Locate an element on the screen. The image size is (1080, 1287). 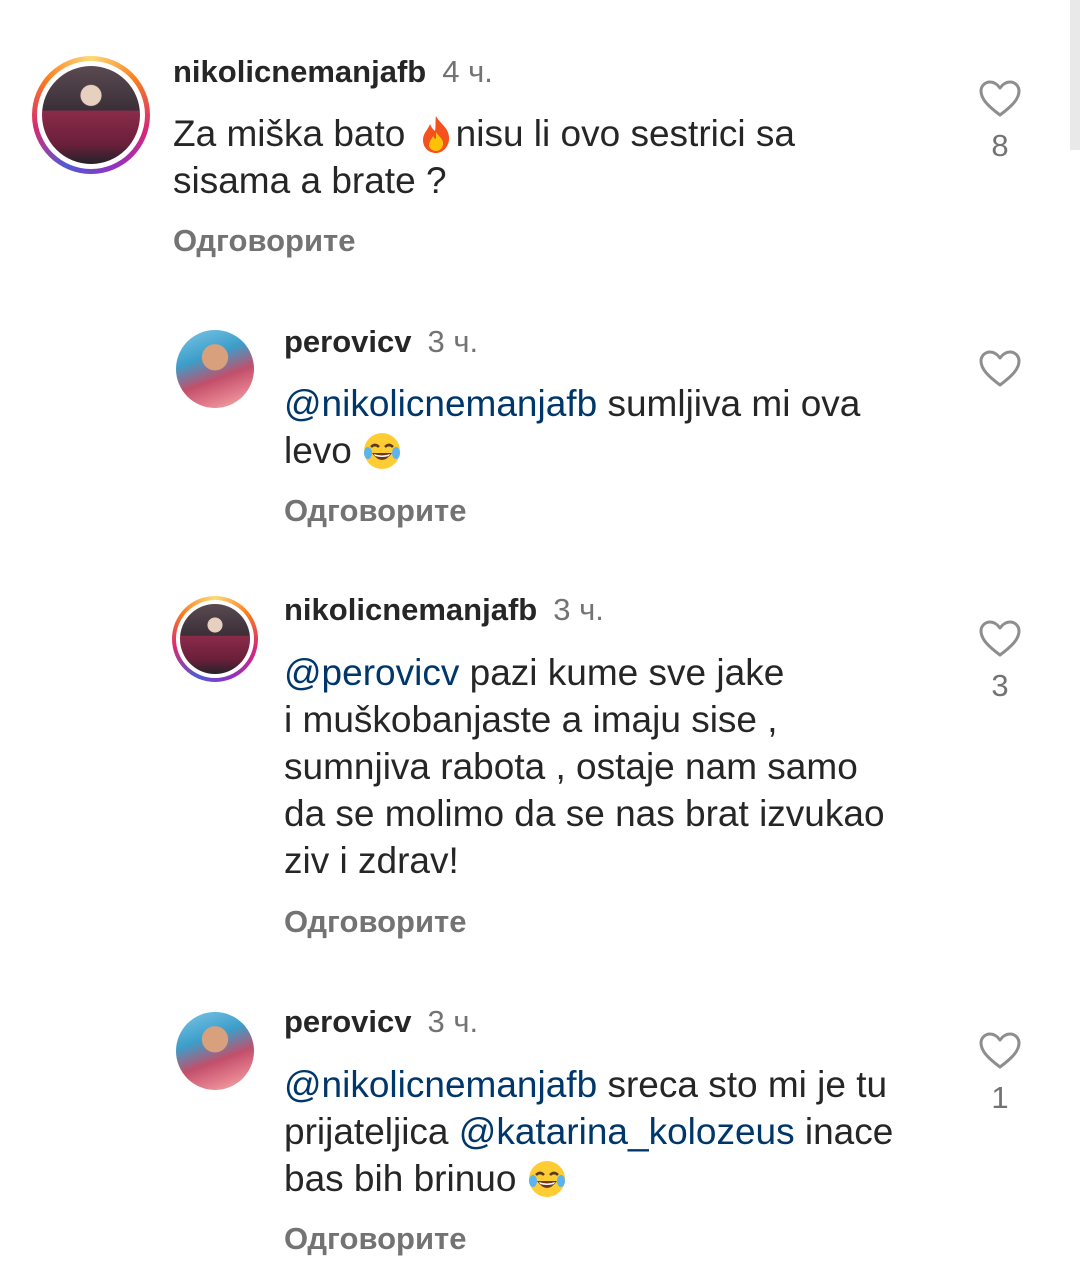
like-count: 1 is located at coordinates (1000, 1097).